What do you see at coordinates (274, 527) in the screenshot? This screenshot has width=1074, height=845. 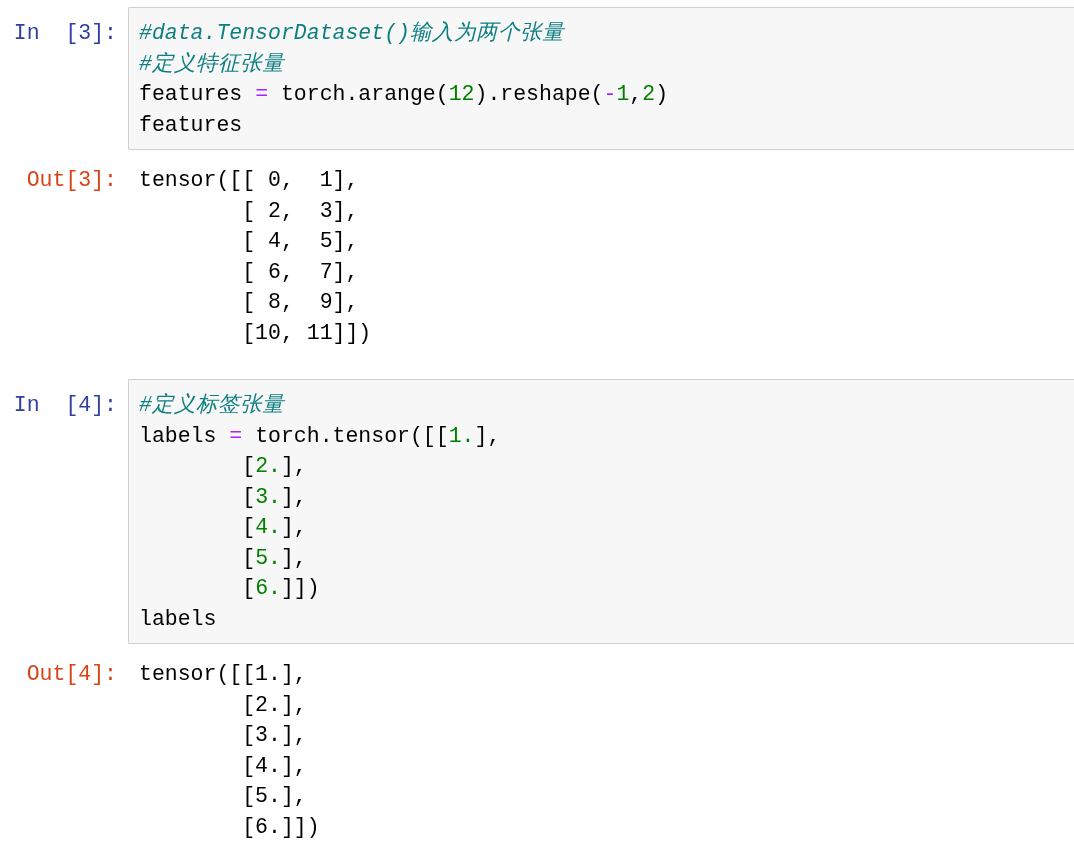 I see `code-line: [4.],` at bounding box center [274, 527].